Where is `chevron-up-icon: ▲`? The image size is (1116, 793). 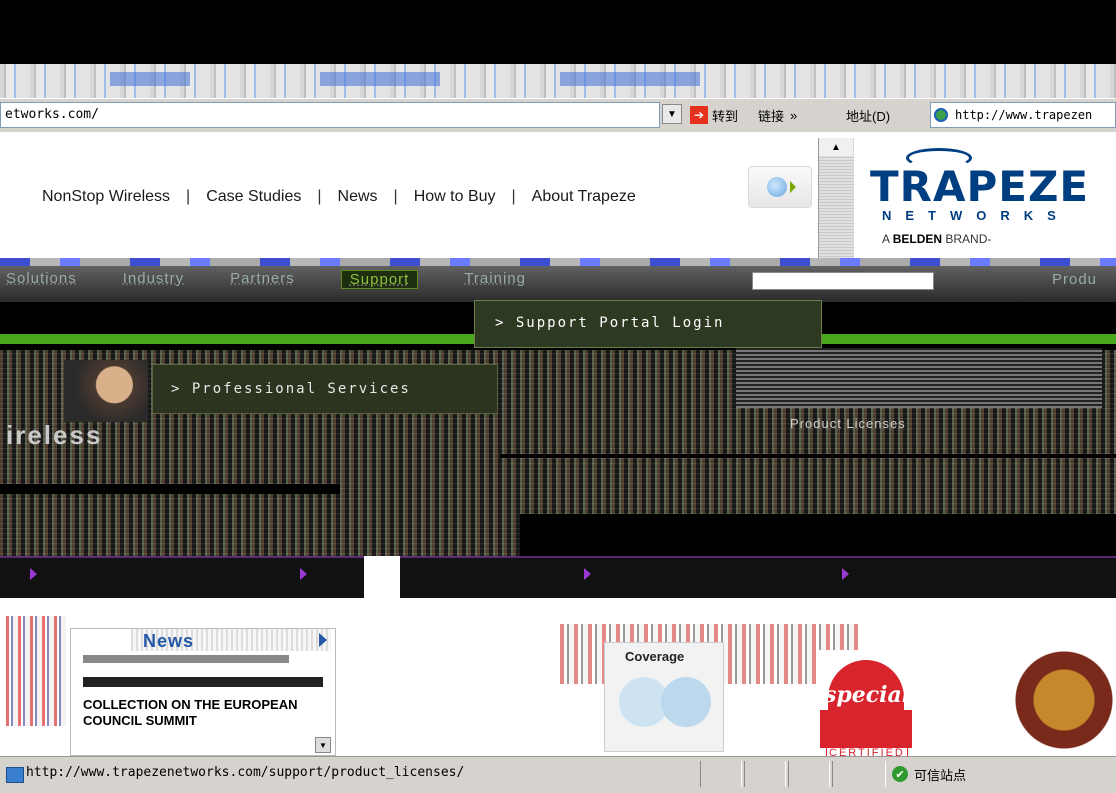 chevron-up-icon: ▲ is located at coordinates (836, 147).